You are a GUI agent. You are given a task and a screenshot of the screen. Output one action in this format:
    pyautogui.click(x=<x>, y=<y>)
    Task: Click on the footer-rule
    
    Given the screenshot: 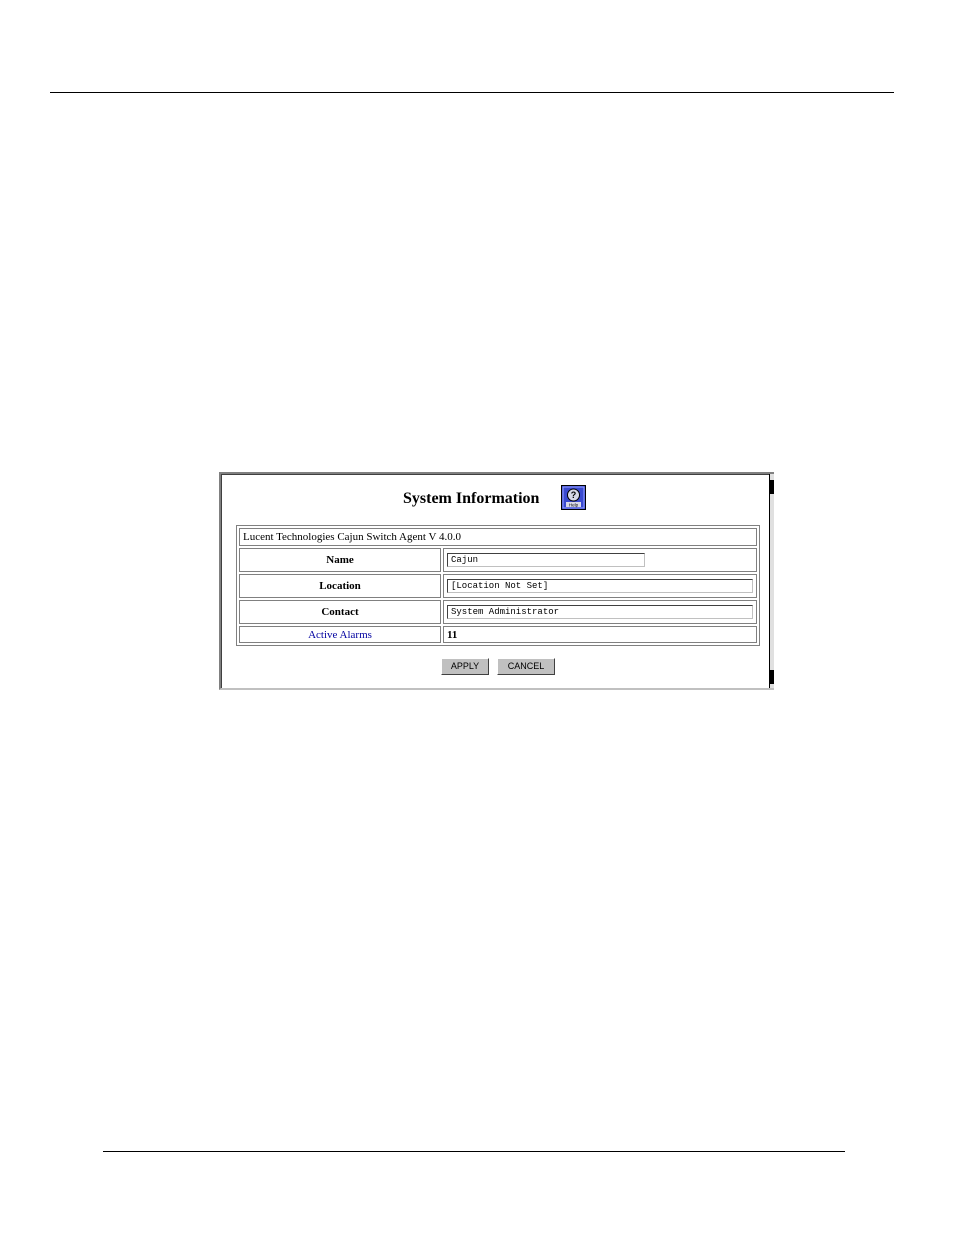 What is the action you would take?
    pyautogui.click(x=474, y=1151)
    